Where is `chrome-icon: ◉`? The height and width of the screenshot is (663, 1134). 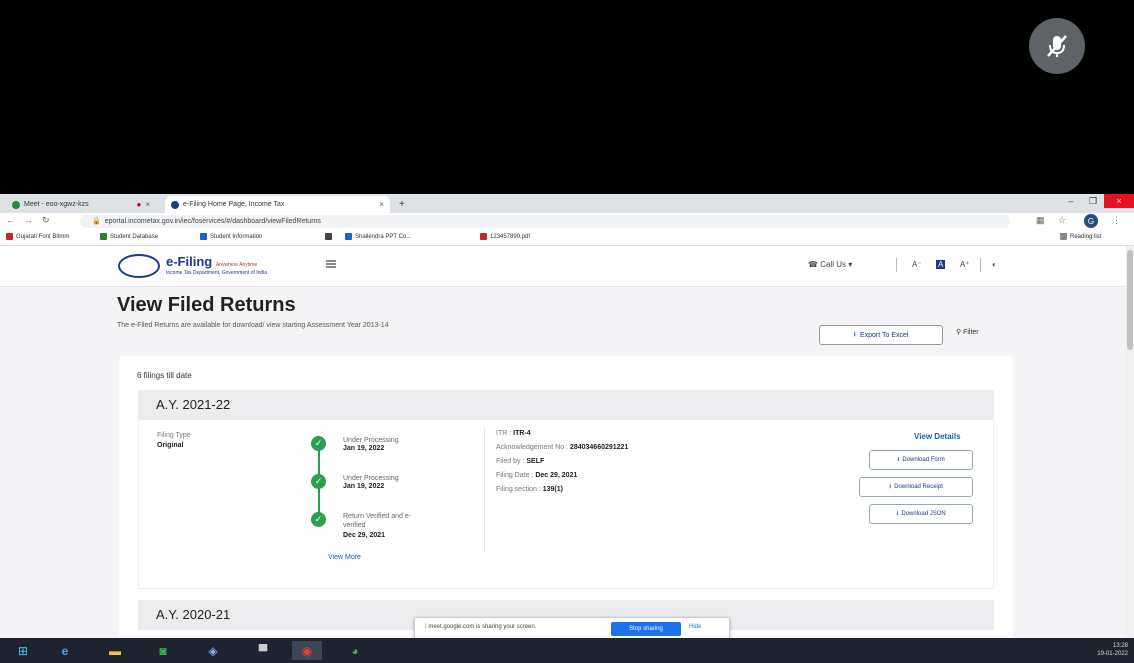
chrome-icon: ◉ is located at coordinates (307, 650).